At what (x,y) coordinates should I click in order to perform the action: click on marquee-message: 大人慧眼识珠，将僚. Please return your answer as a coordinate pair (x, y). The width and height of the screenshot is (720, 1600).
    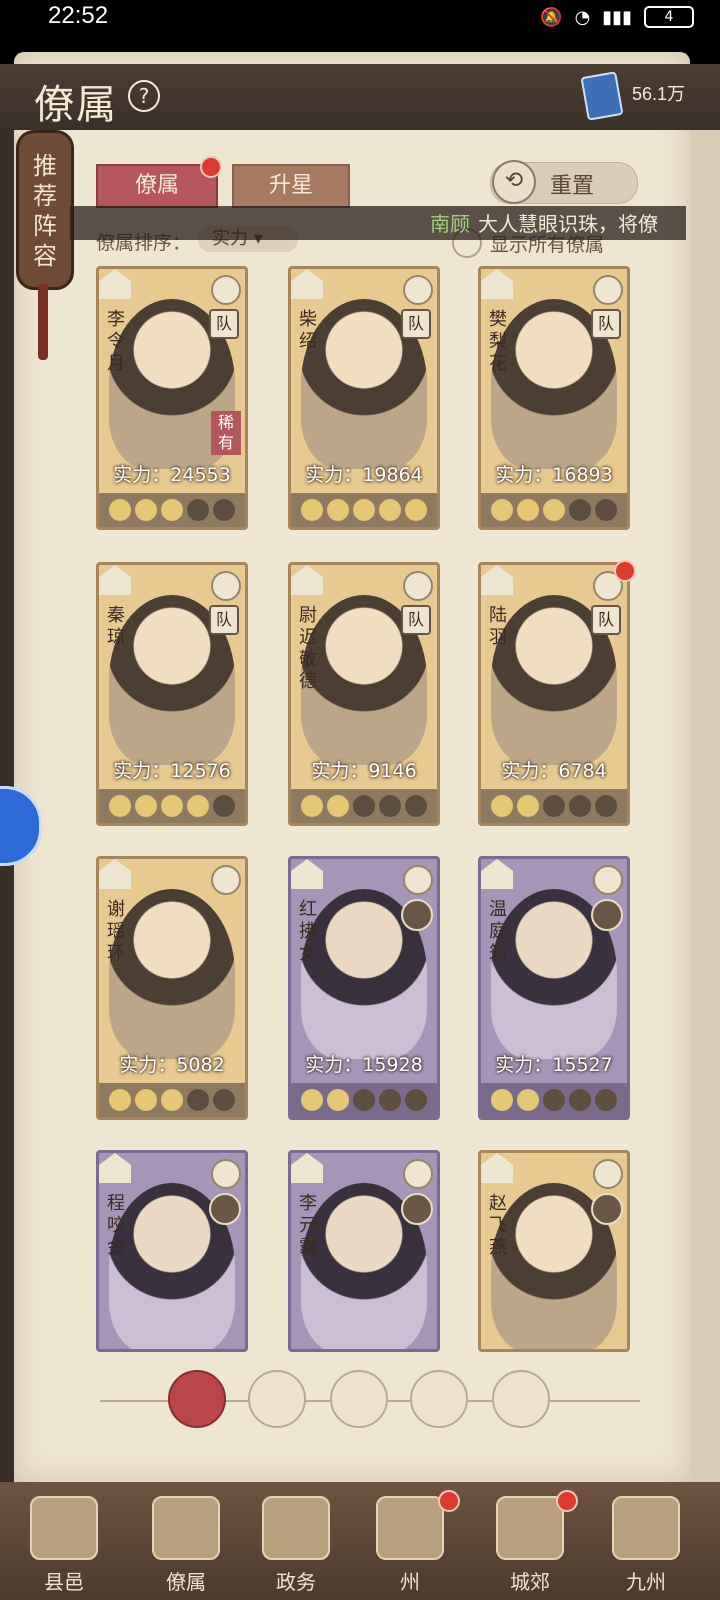
    Looking at the image, I should click on (568, 224).